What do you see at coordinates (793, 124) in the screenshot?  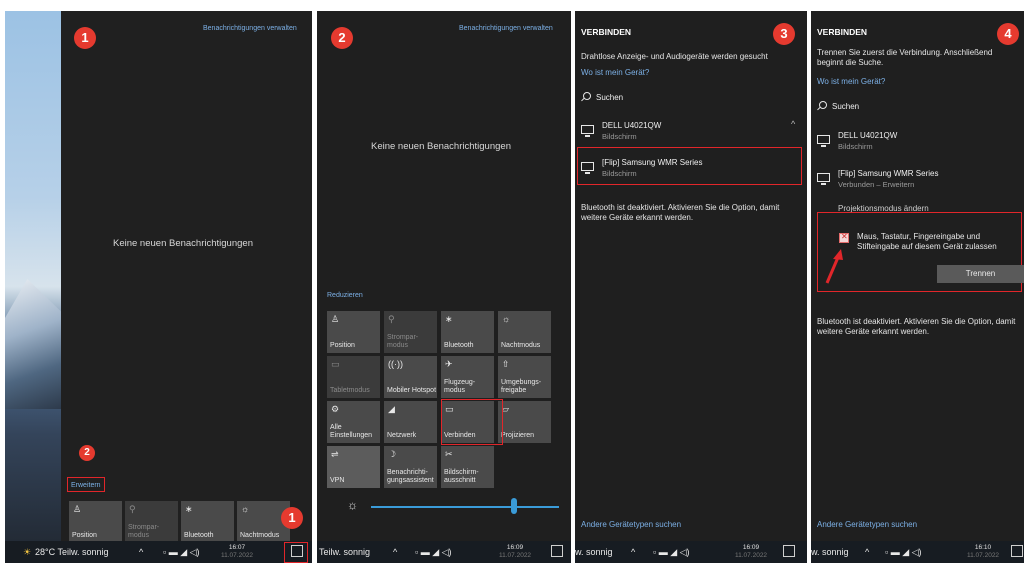 I see `chevron-up-icon: ^` at bounding box center [793, 124].